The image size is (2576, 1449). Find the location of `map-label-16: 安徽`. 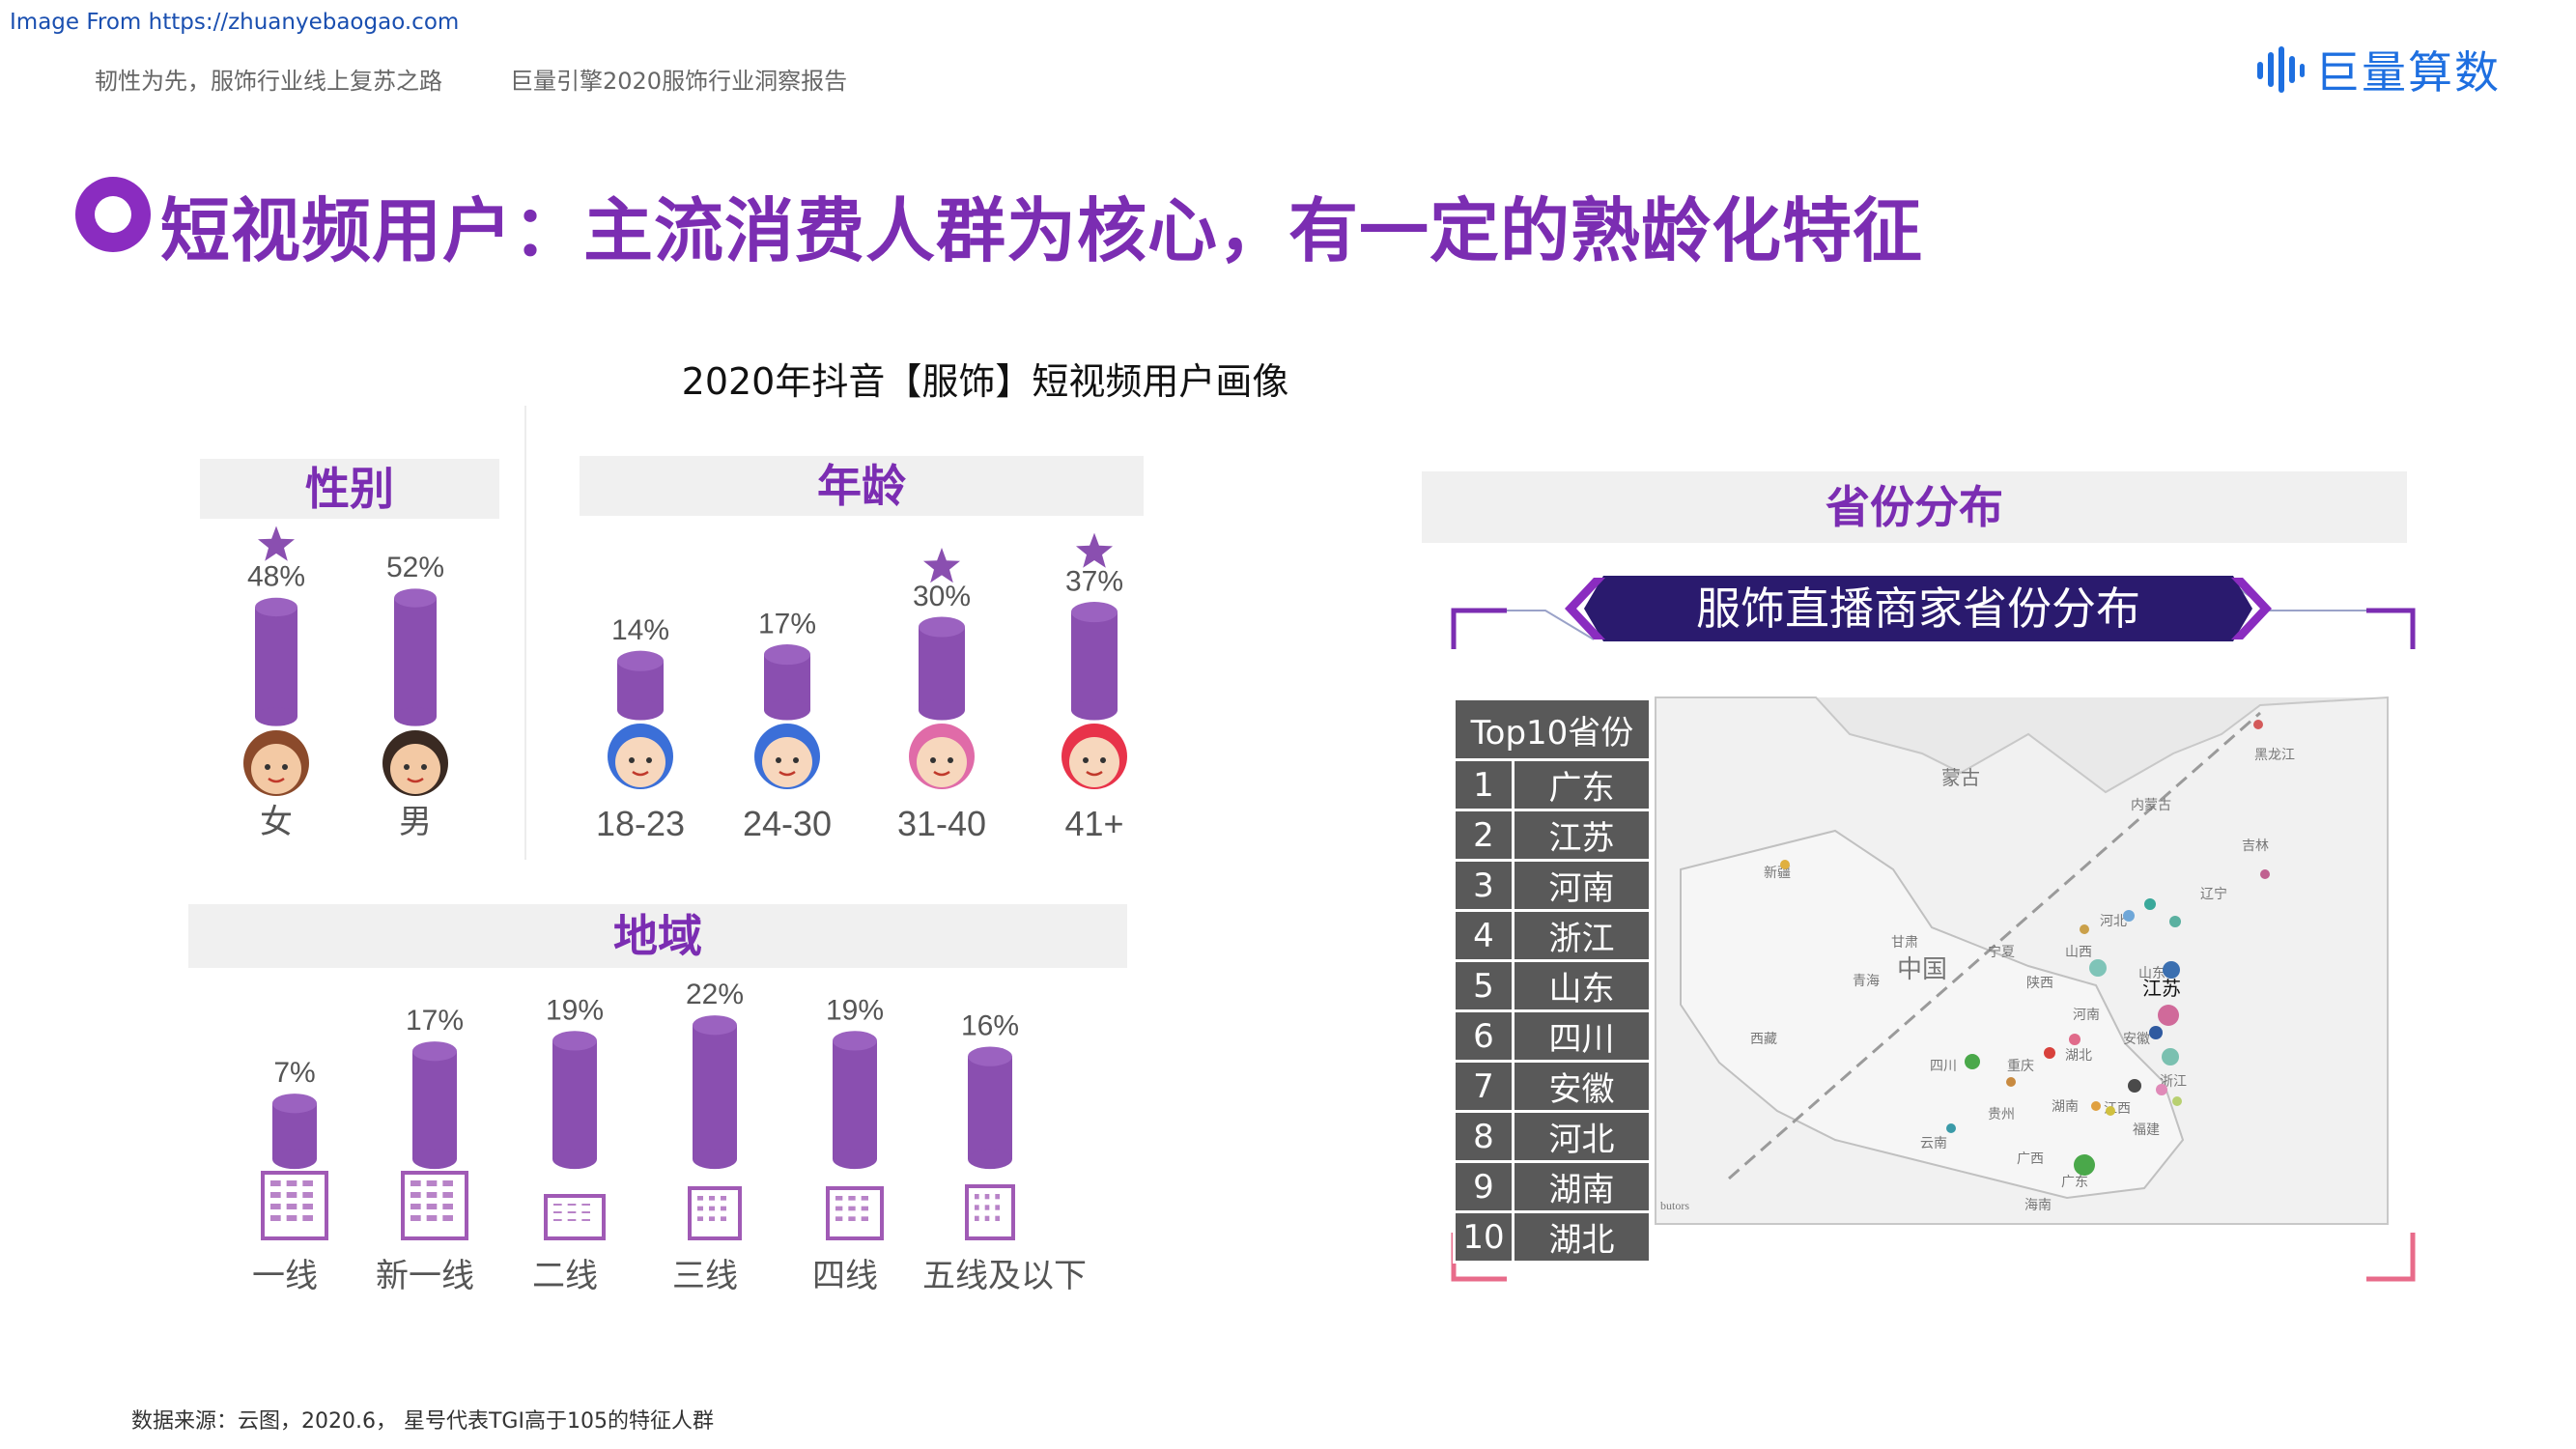

map-label-16: 安徽 is located at coordinates (2136, 1039).